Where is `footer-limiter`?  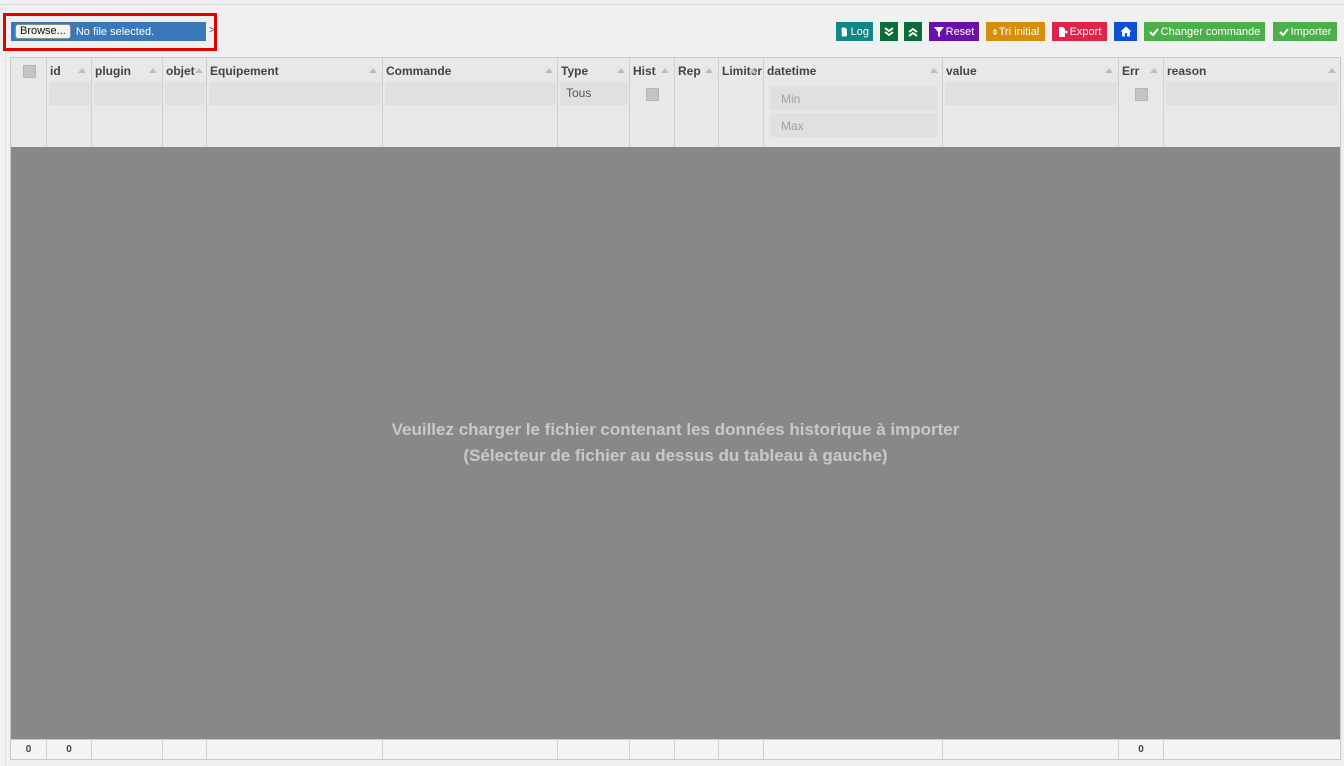
footer-limiter is located at coordinates (741, 749).